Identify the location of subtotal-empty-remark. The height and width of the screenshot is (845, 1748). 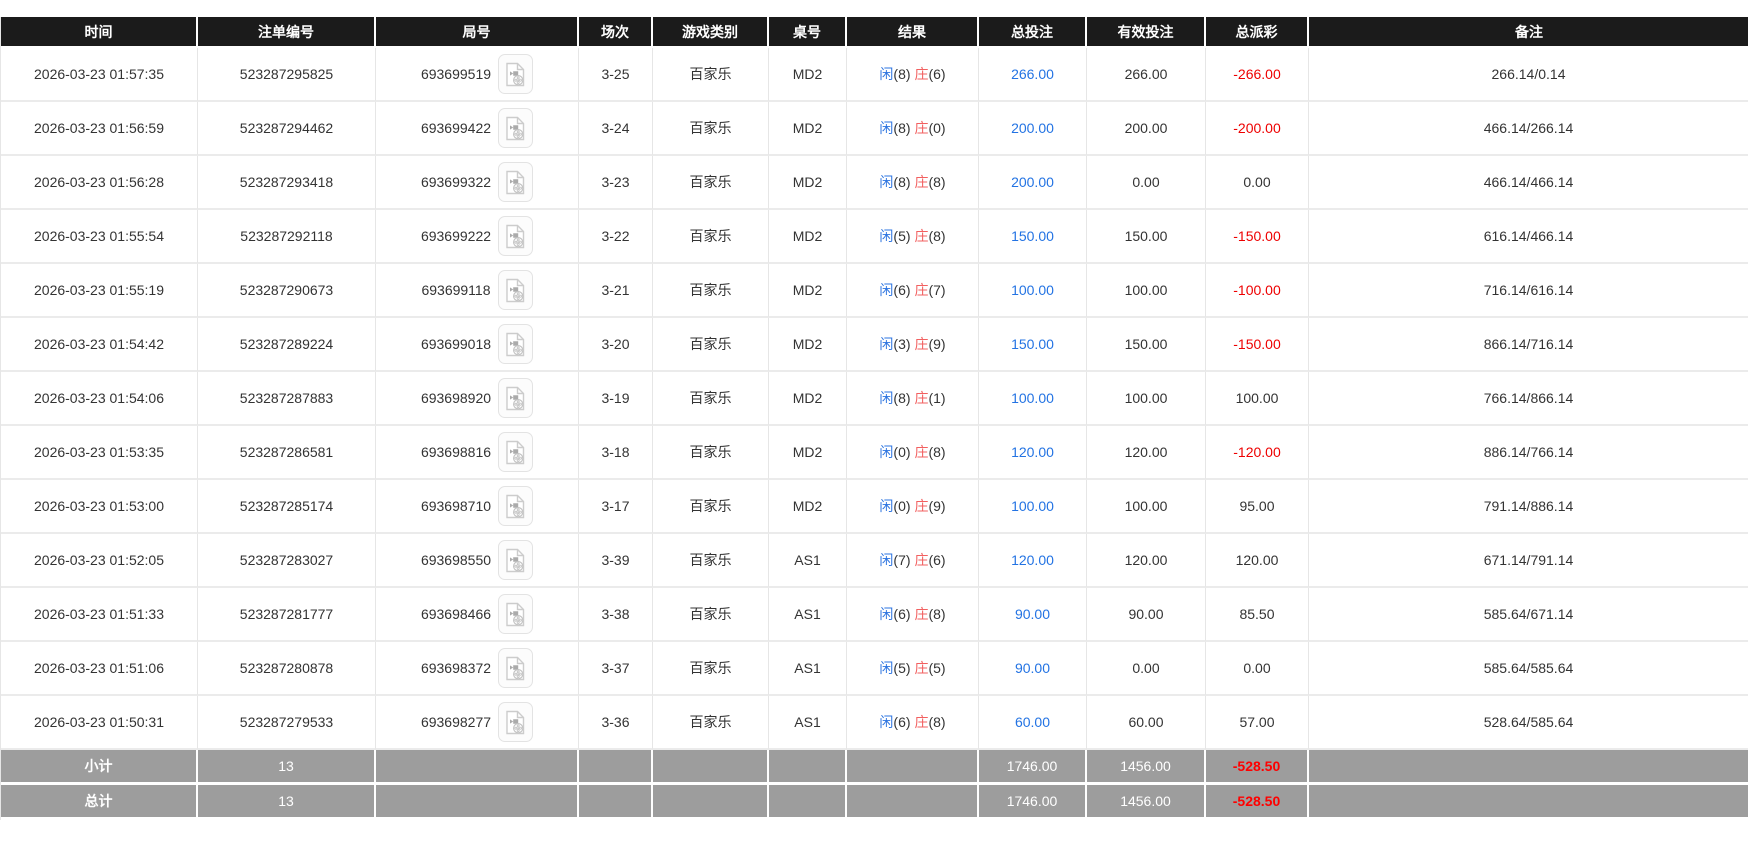
(1528, 767).